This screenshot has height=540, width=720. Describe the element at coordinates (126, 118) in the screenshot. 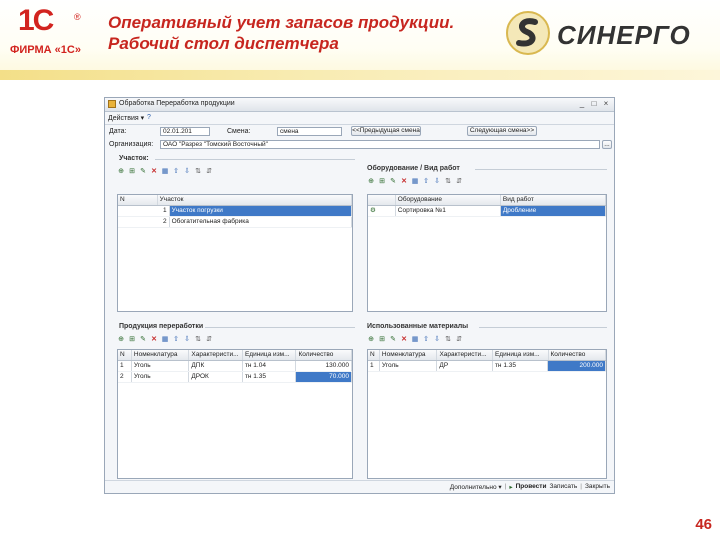

I see `actions-menu: Действия ▾` at that location.